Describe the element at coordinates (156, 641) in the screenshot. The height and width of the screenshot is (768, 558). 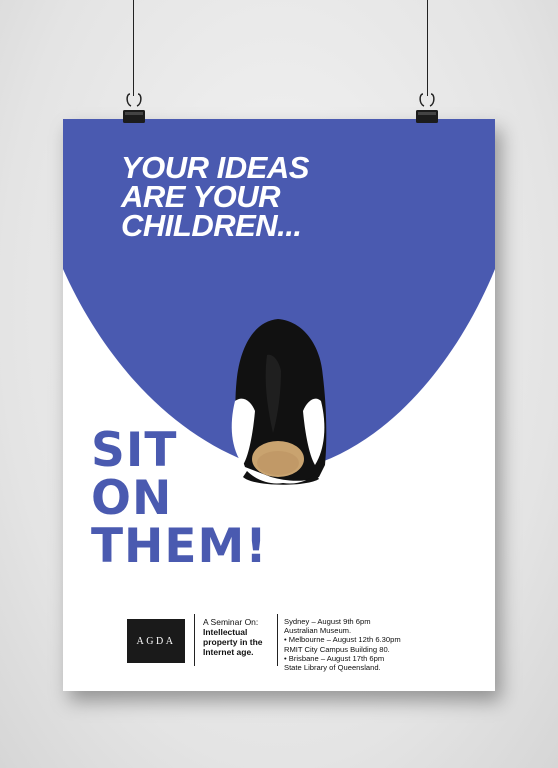
I see `agda-logo: AGDA` at that location.